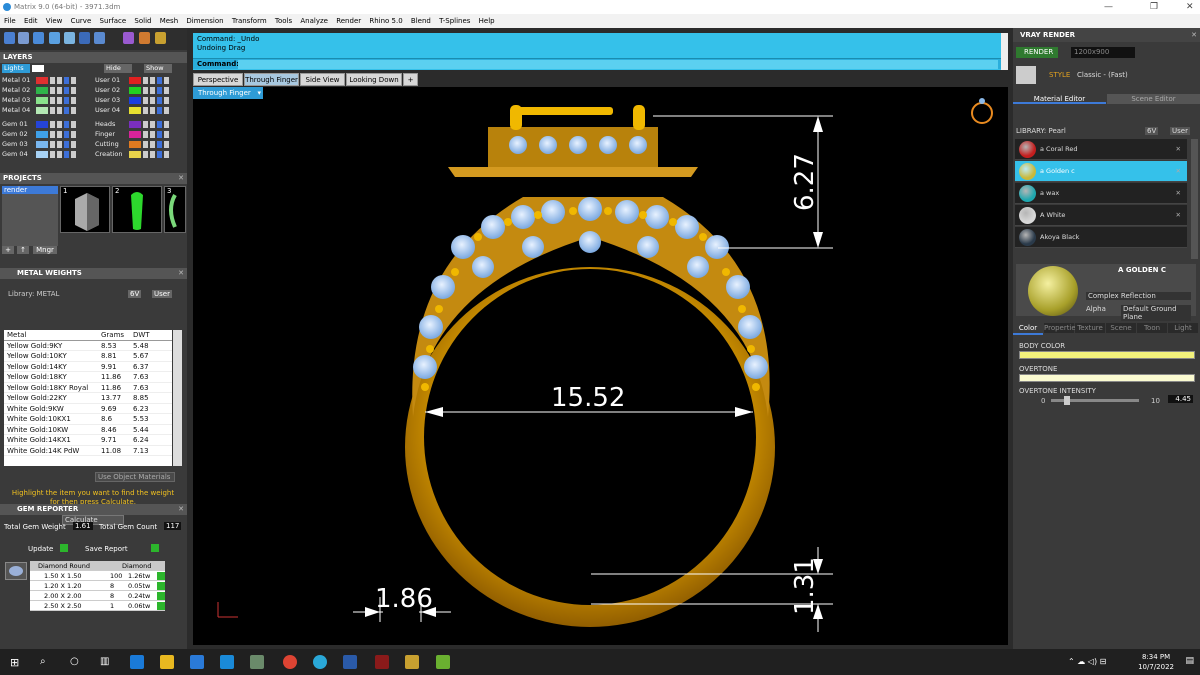 The height and width of the screenshot is (675, 1200). What do you see at coordinates (181, 509) in the screenshot?
I see `close-gem-reporter-icon: ✕` at bounding box center [181, 509].